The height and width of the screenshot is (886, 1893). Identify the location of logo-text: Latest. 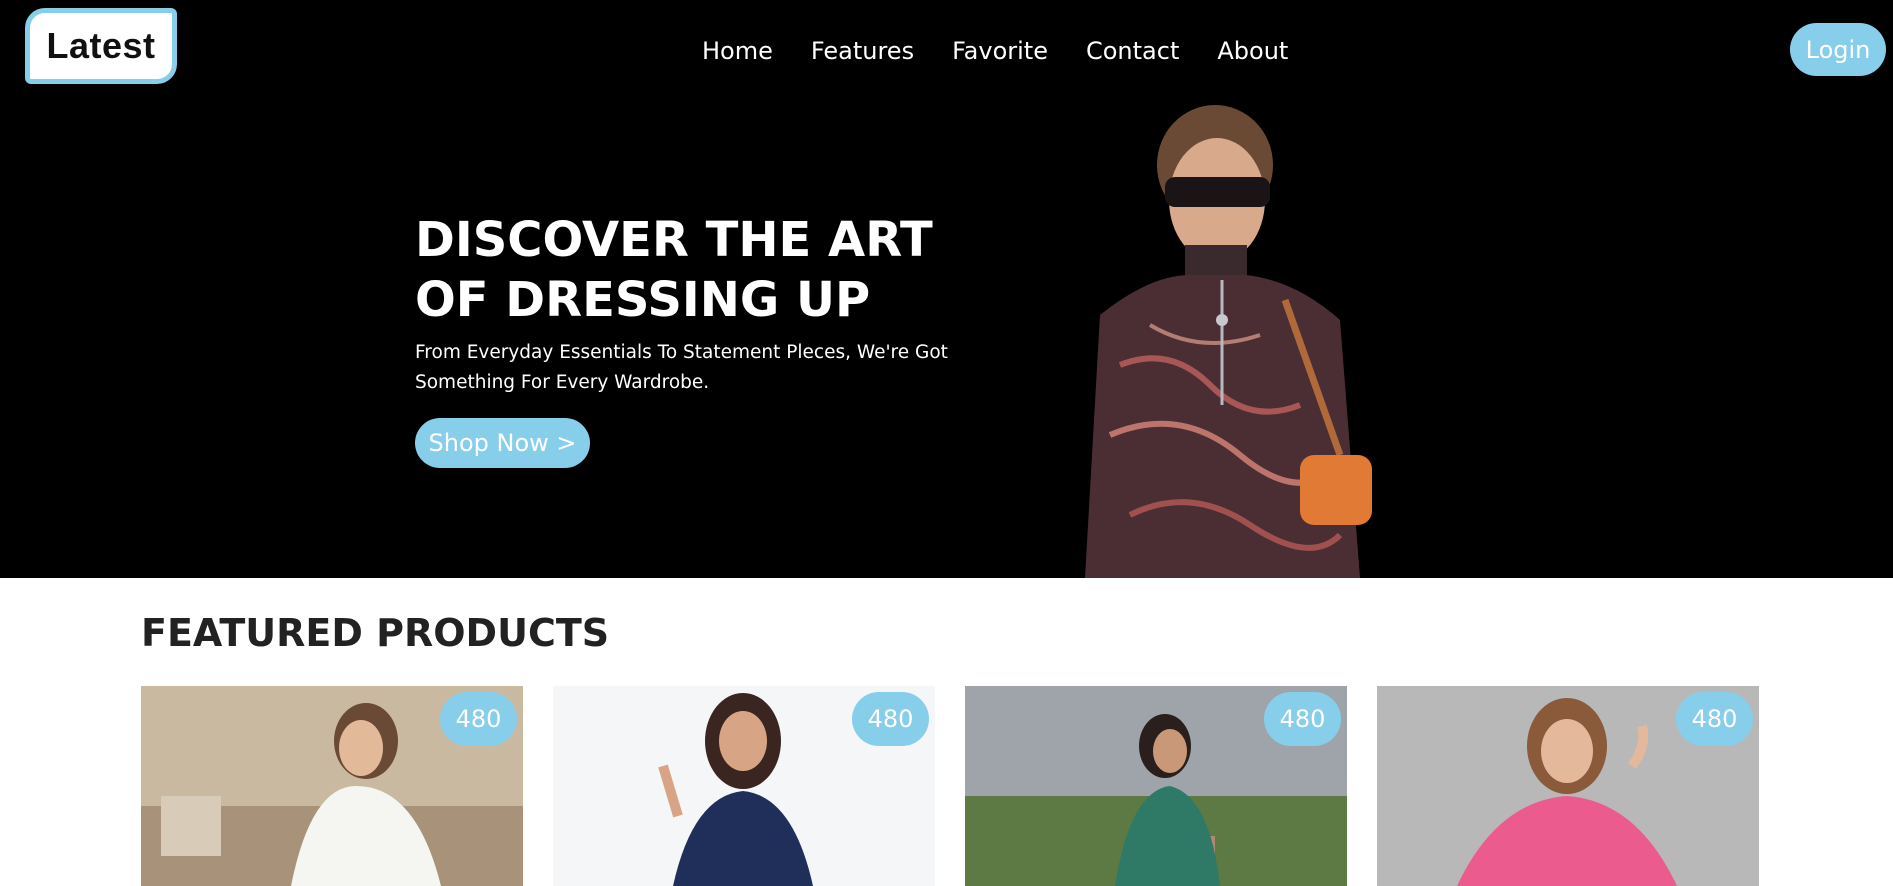
(101, 45).